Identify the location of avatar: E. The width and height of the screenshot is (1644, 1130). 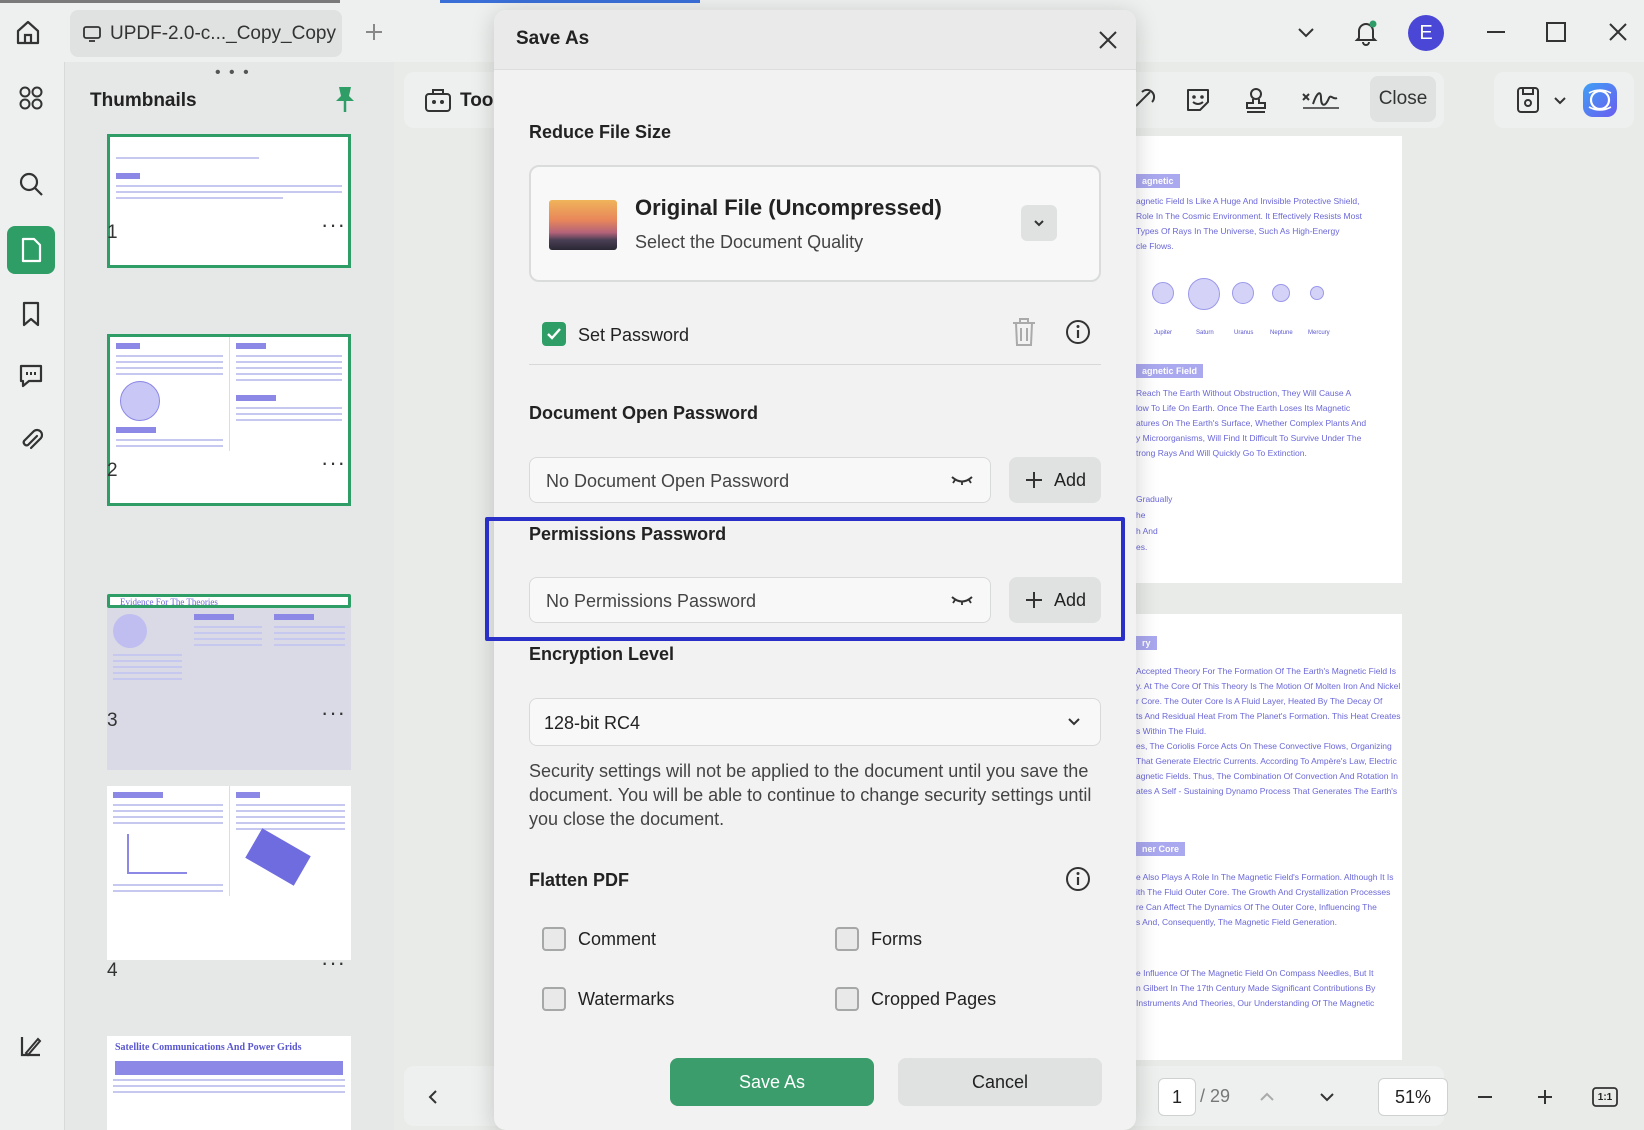
(1426, 33).